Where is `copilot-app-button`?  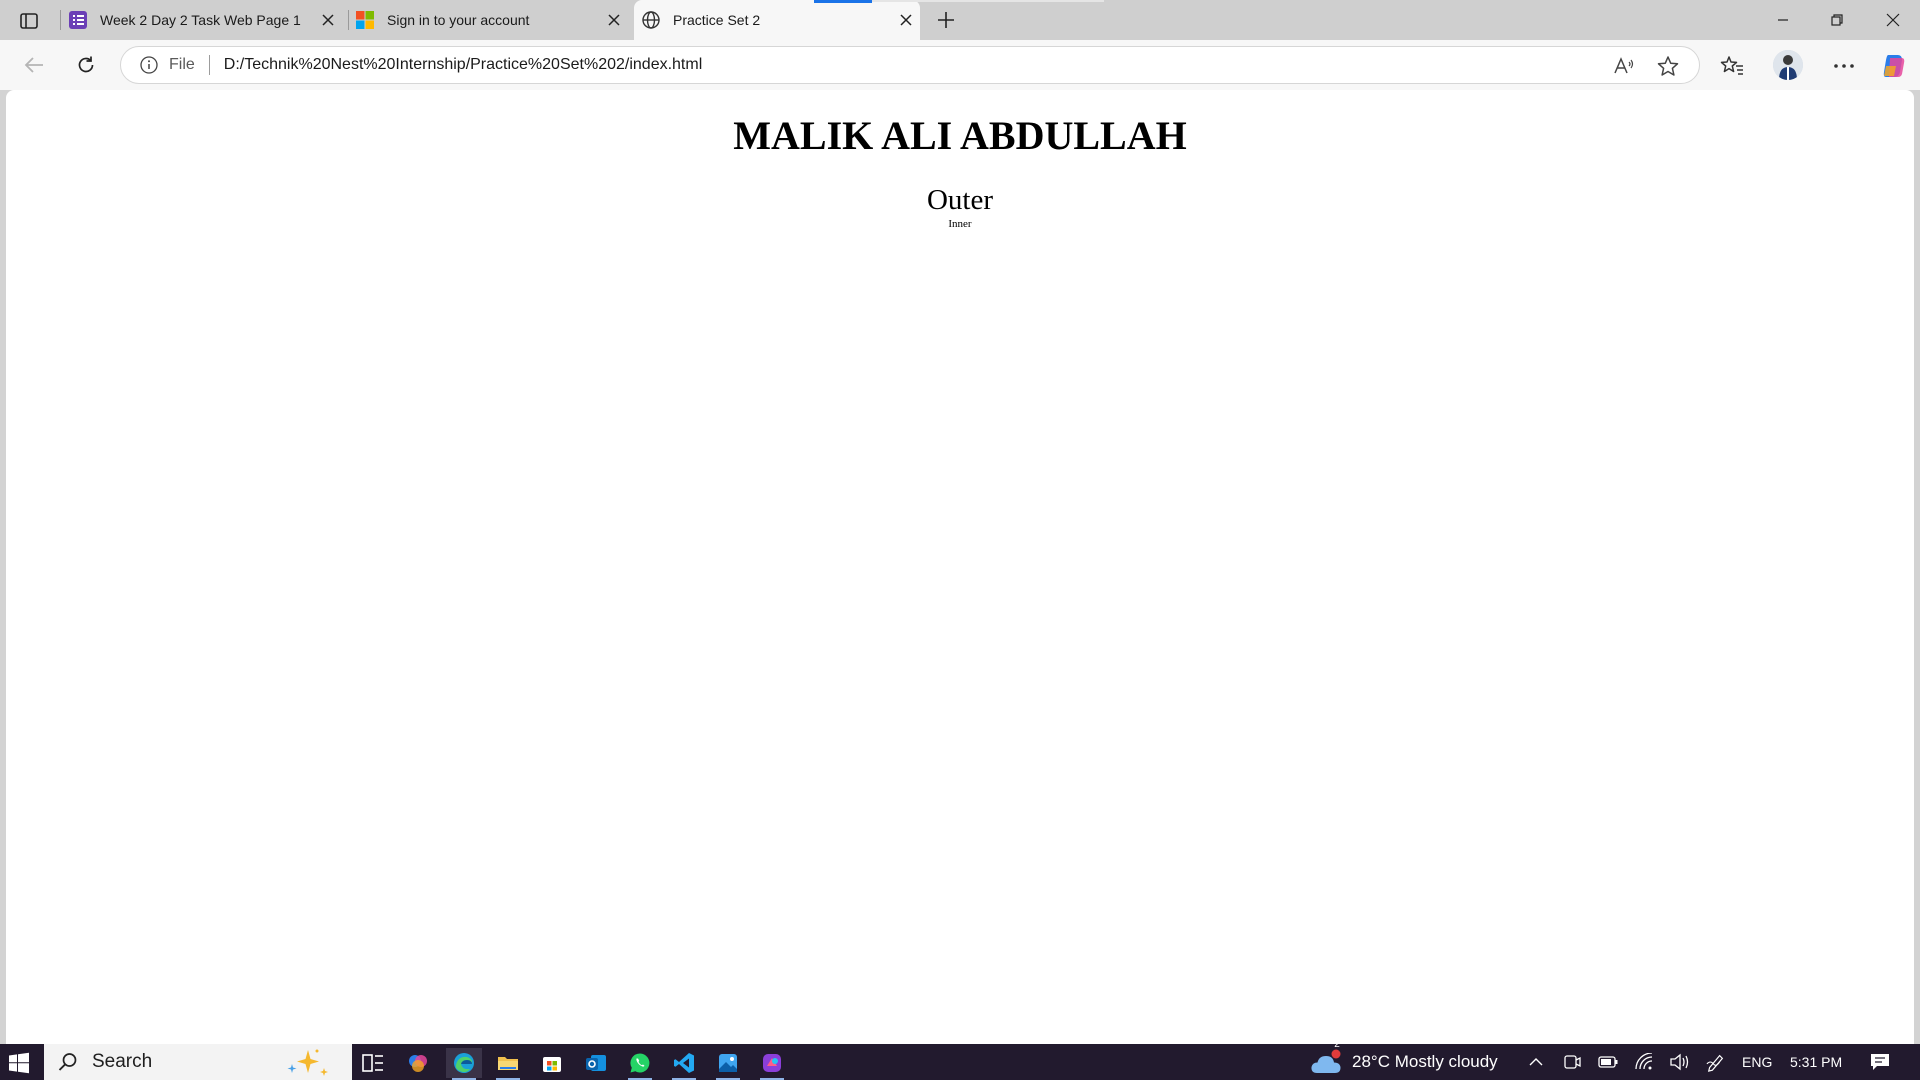 copilot-app-button is located at coordinates (418, 1063).